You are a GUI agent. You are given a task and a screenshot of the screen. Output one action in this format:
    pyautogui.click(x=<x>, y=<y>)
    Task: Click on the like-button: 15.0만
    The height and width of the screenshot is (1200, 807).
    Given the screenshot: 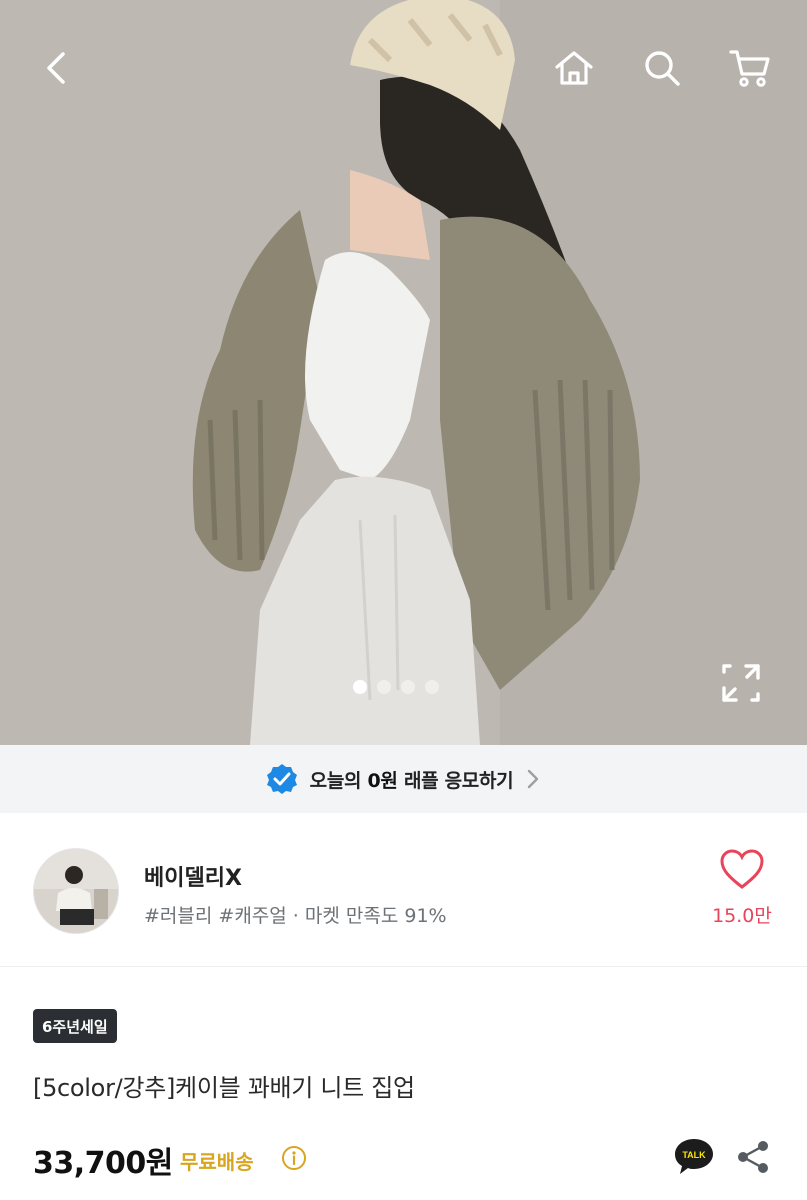 What is the action you would take?
    pyautogui.click(x=742, y=887)
    